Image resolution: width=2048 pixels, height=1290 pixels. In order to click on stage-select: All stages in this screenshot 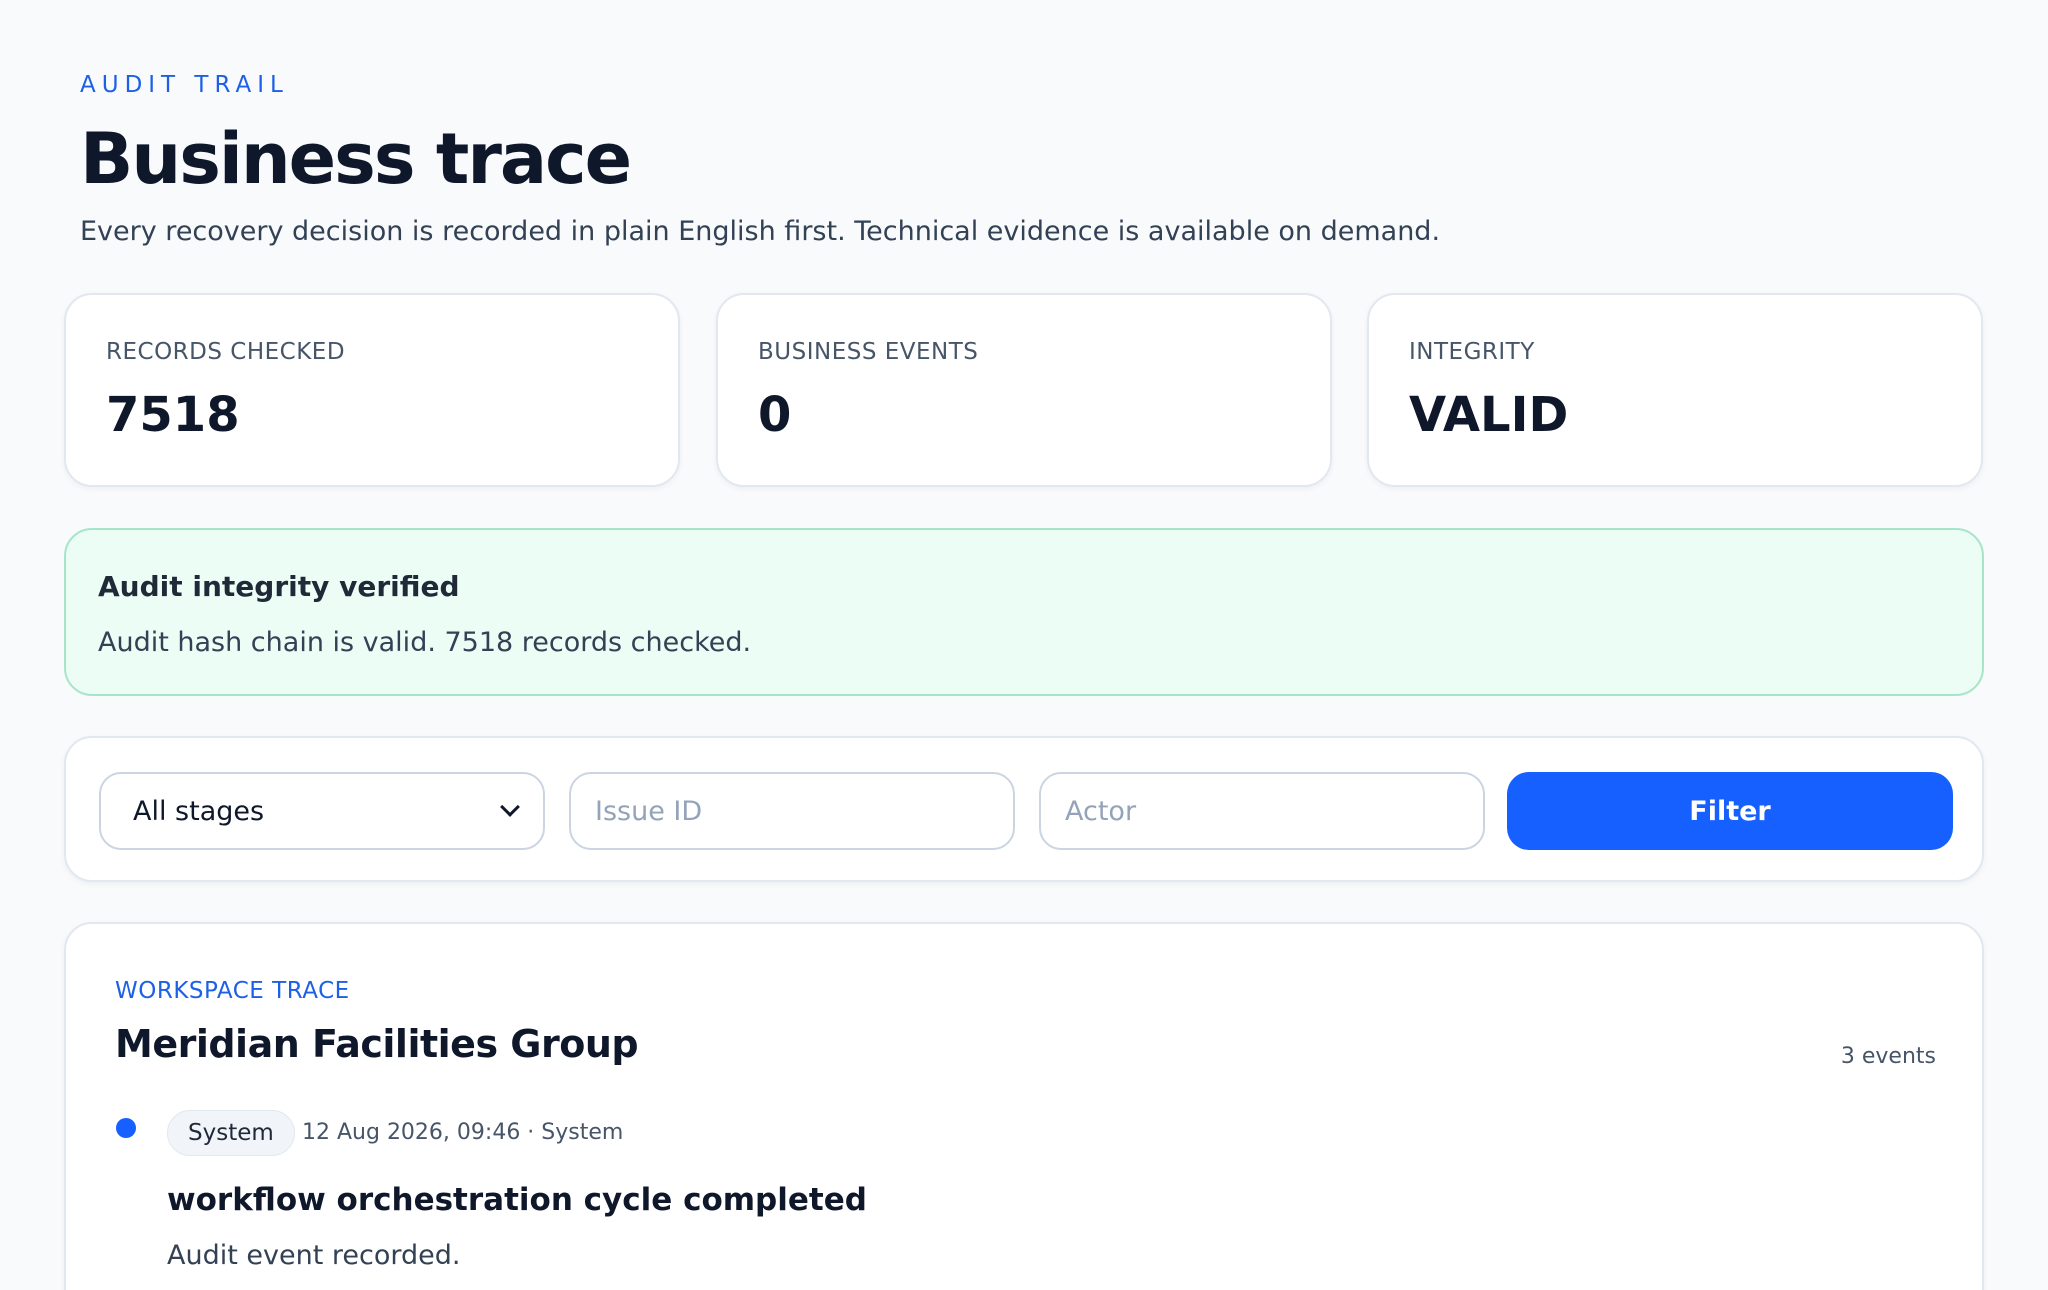, I will do `click(322, 811)`.